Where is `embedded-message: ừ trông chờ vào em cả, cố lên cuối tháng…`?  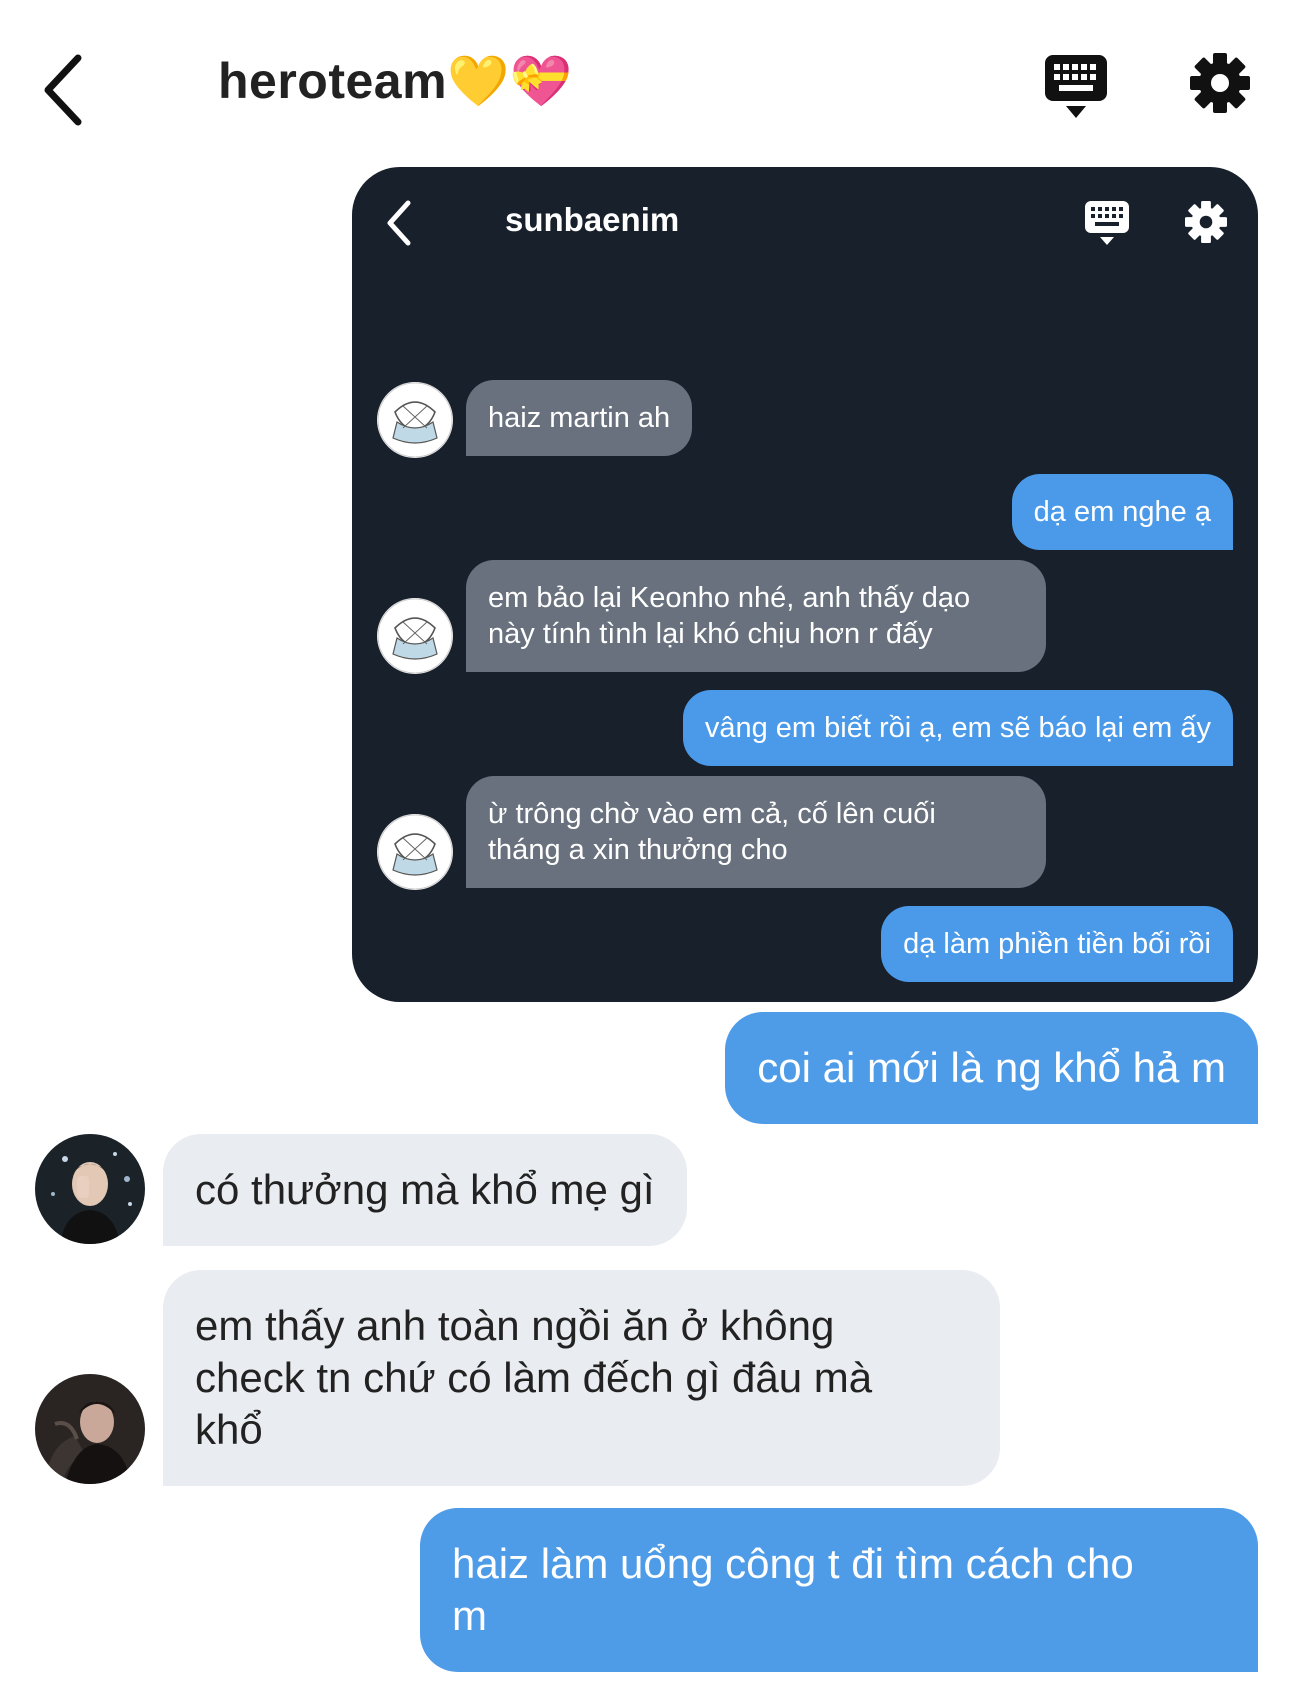 embedded-message: ừ trông chờ vào em cả, cố lên cuối tháng… is located at coordinates (756, 832).